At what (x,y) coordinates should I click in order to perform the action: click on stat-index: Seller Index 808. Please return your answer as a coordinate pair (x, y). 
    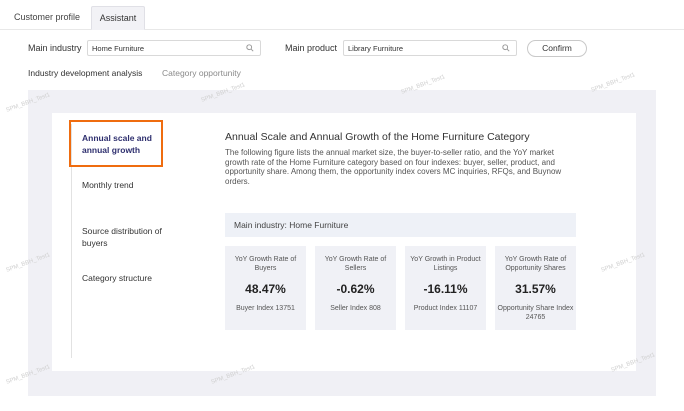
    Looking at the image, I should click on (355, 308).